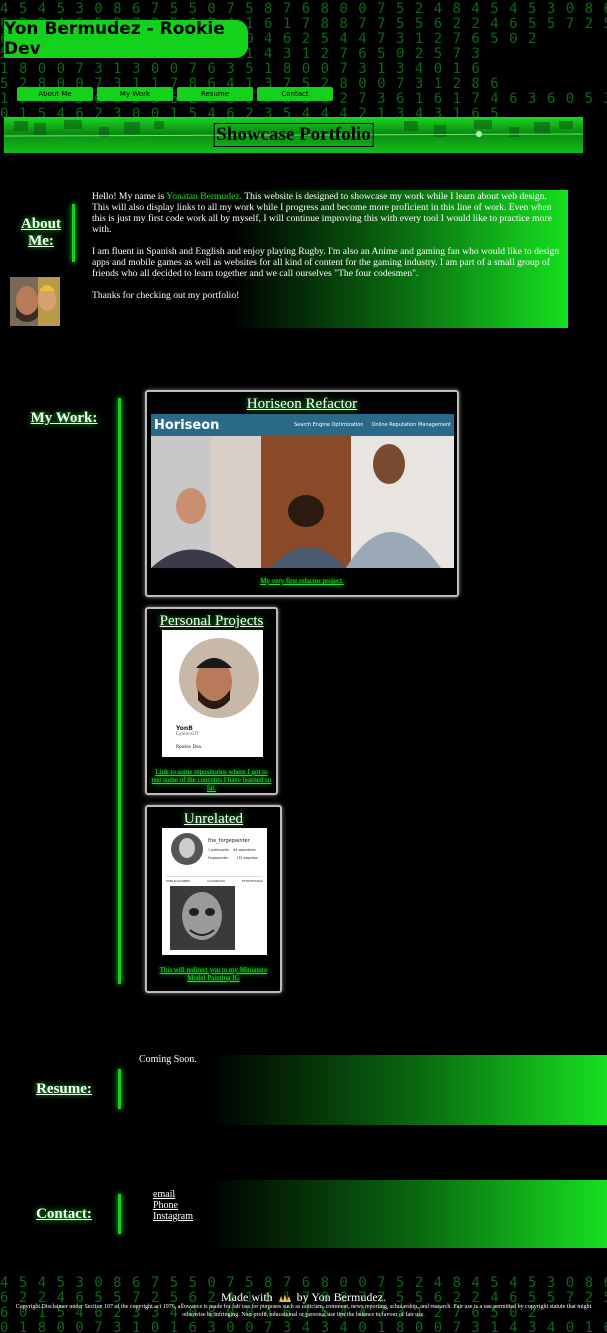 Image resolution: width=607 pixels, height=1333 pixels. Describe the element at coordinates (372, 1214) in the screenshot. I see `contact-panel` at that location.